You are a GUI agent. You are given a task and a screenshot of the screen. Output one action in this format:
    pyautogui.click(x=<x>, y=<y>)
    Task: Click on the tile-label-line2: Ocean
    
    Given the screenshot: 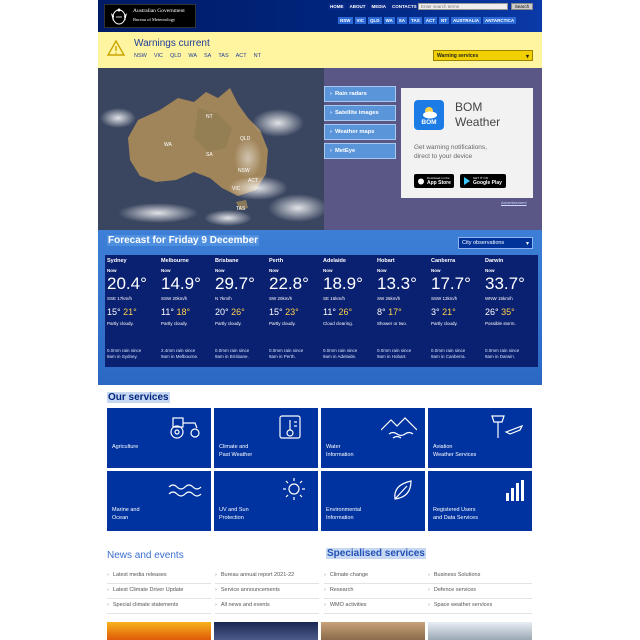 What is the action you would take?
    pyautogui.click(x=120, y=518)
    